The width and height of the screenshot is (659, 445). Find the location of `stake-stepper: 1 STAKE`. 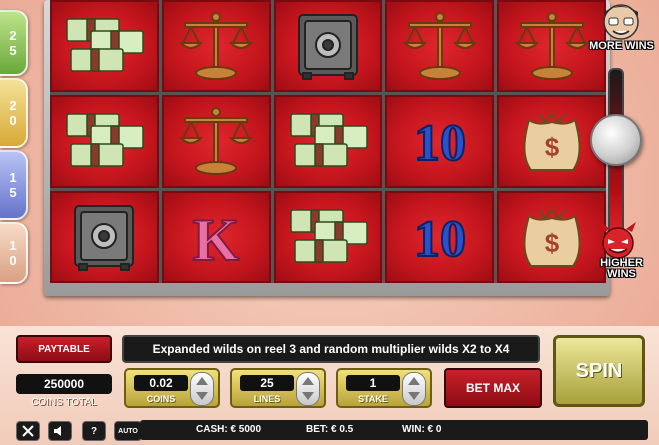

stake-stepper: 1 STAKE is located at coordinates (384, 388).